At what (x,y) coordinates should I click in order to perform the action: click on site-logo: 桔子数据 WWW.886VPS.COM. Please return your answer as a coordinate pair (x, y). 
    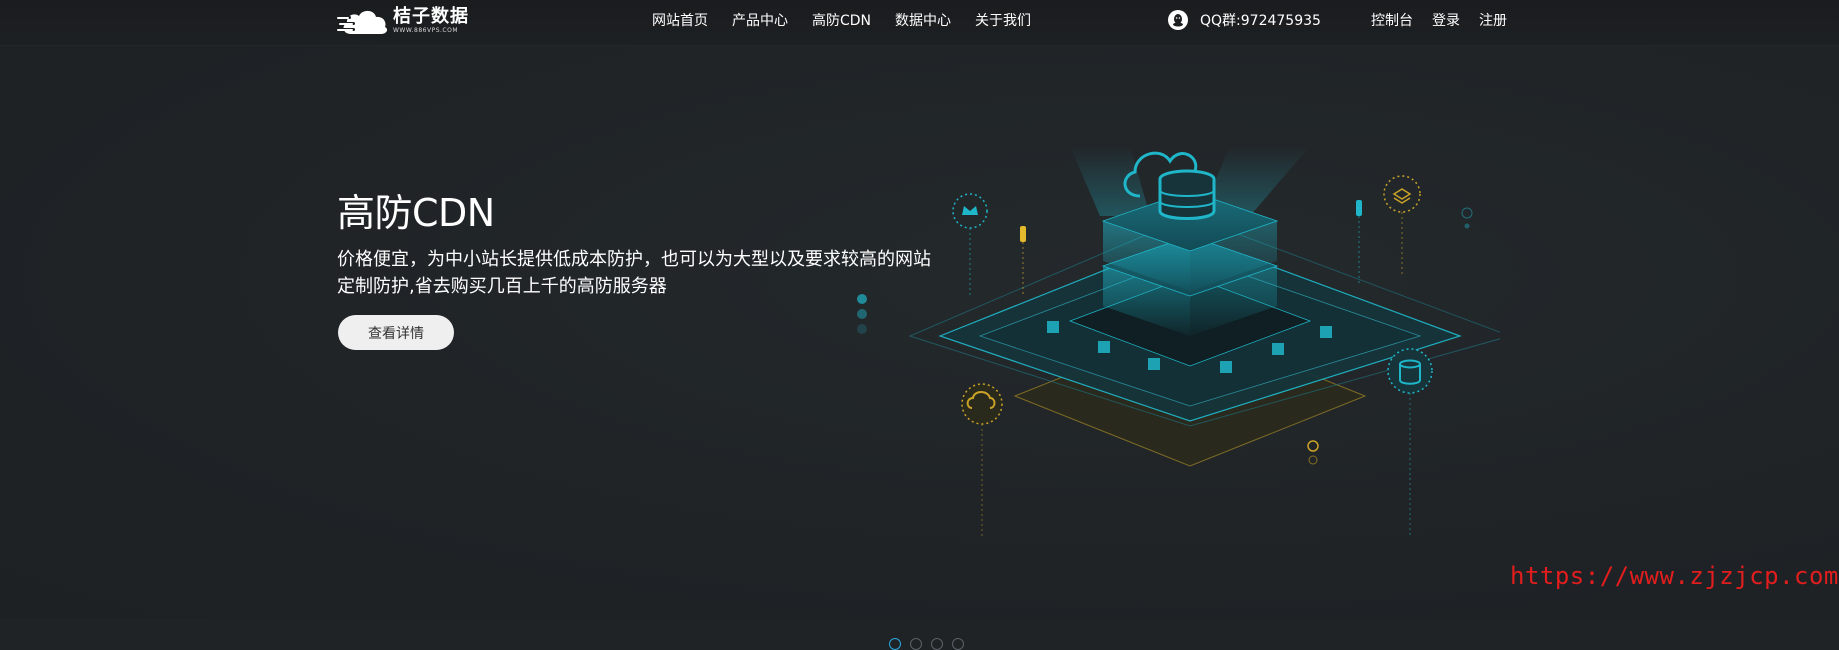
    Looking at the image, I should click on (407, 21).